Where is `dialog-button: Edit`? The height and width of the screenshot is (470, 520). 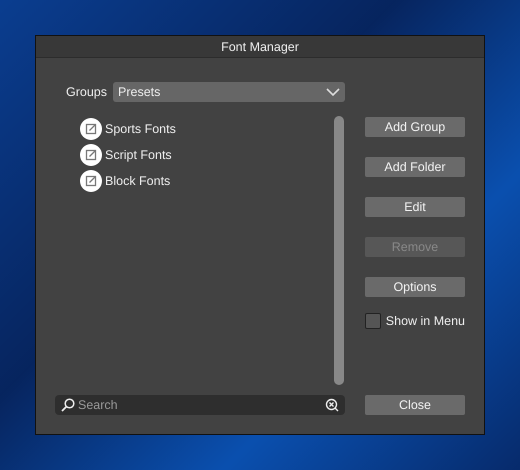 dialog-button: Edit is located at coordinates (415, 207).